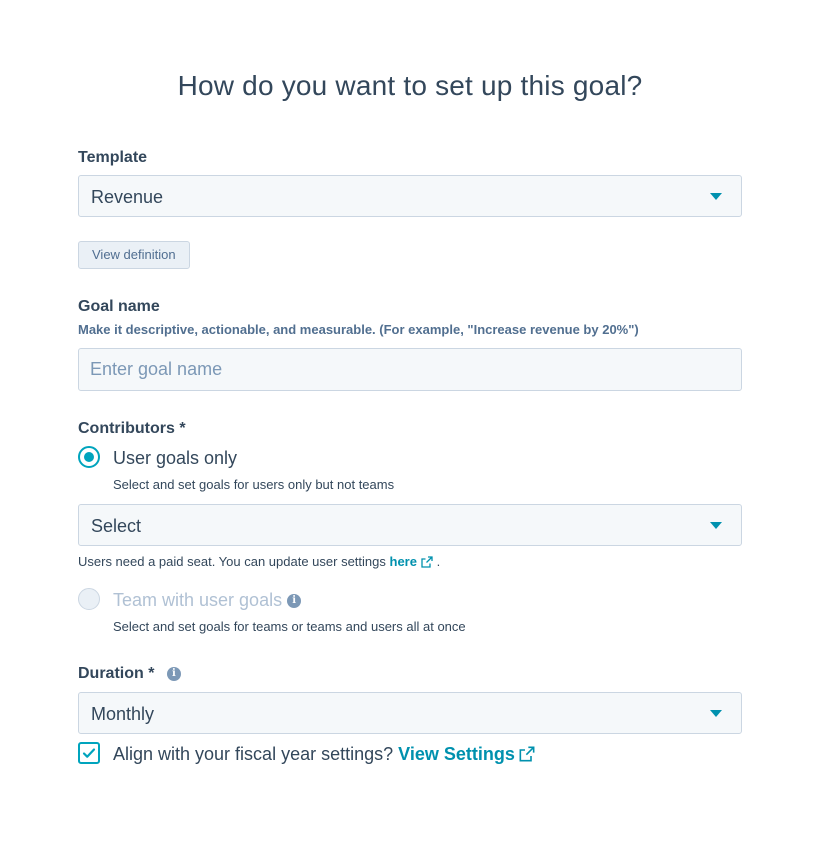  I want to click on user-select: Select, so click(410, 525).